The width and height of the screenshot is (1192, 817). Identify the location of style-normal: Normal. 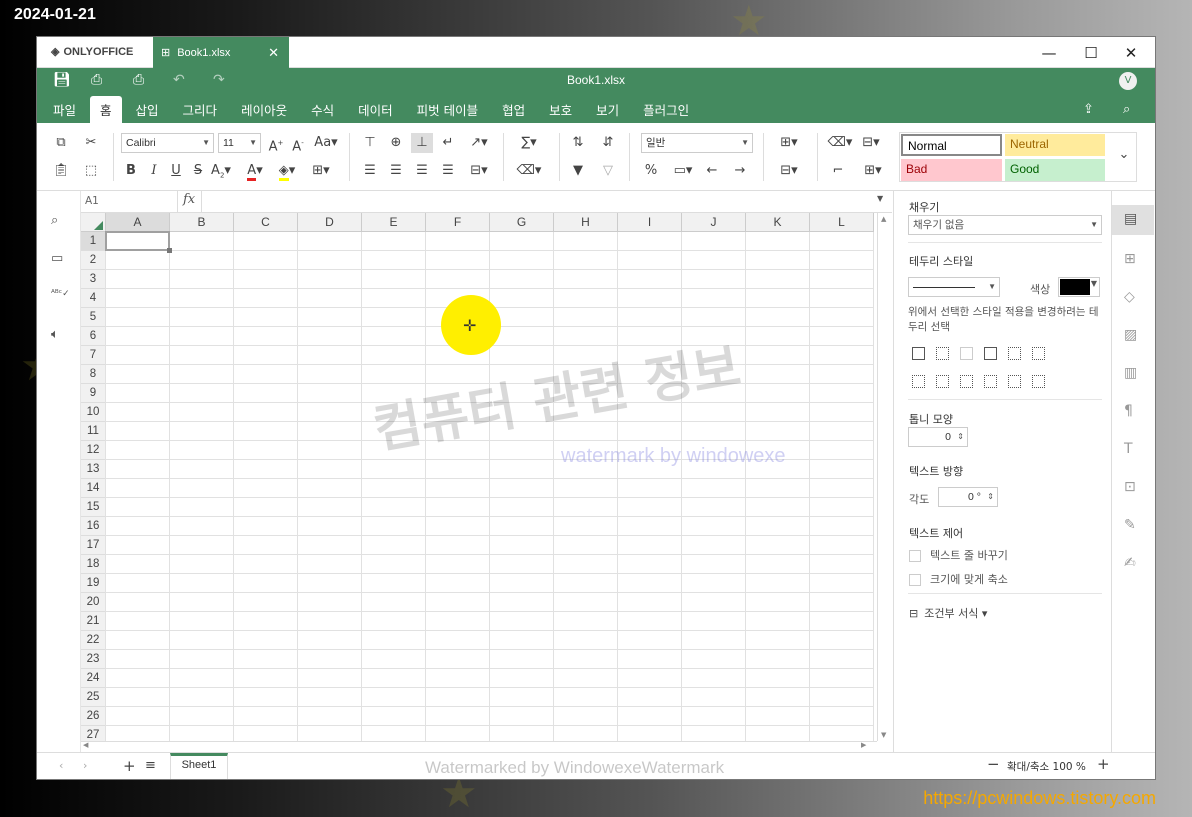
(951, 145).